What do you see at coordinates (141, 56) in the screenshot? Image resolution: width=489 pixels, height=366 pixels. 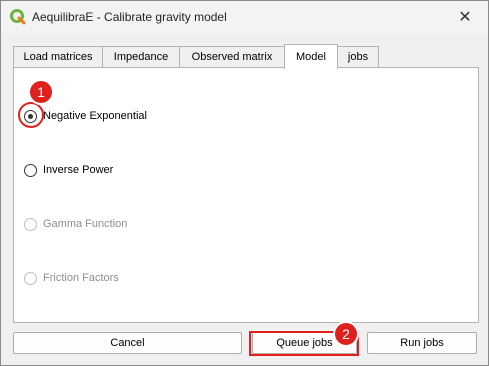 I see `tab-impedance: Impedance` at bounding box center [141, 56].